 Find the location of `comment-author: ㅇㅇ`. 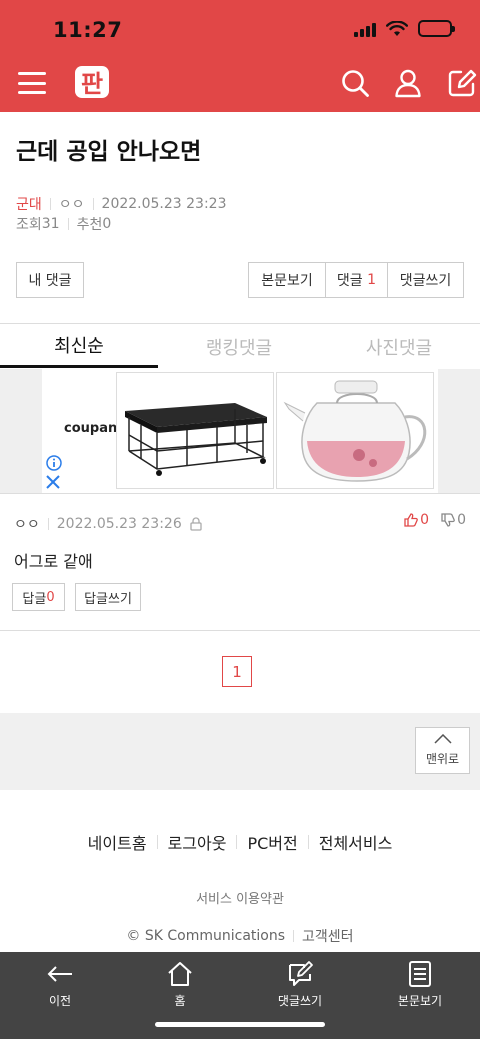

comment-author: ㅇㅇ is located at coordinates (27, 525).